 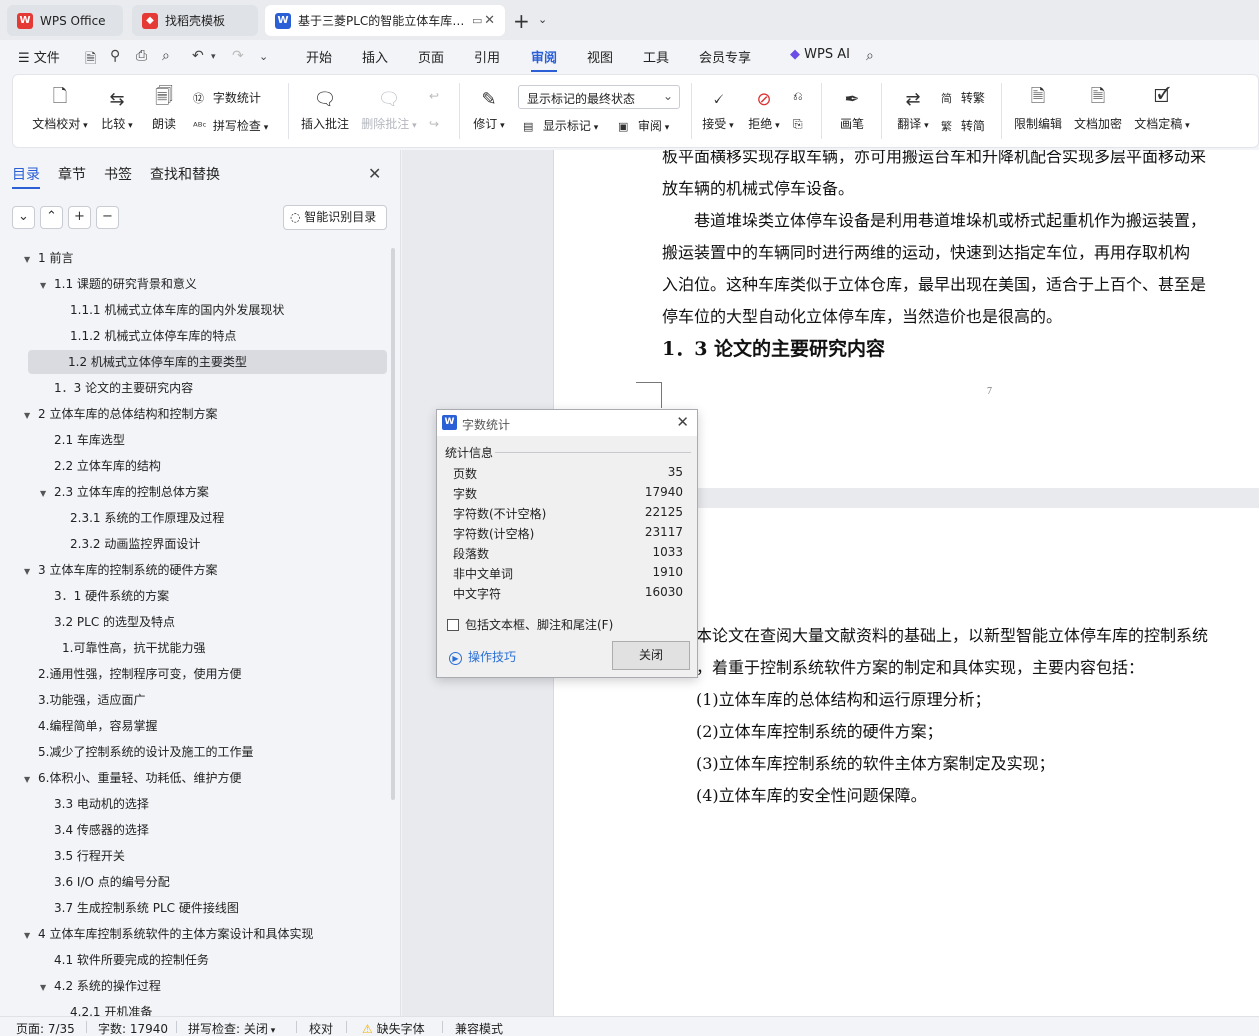 I want to click on tab-find-replace: 查找和替换, so click(x=185, y=174).